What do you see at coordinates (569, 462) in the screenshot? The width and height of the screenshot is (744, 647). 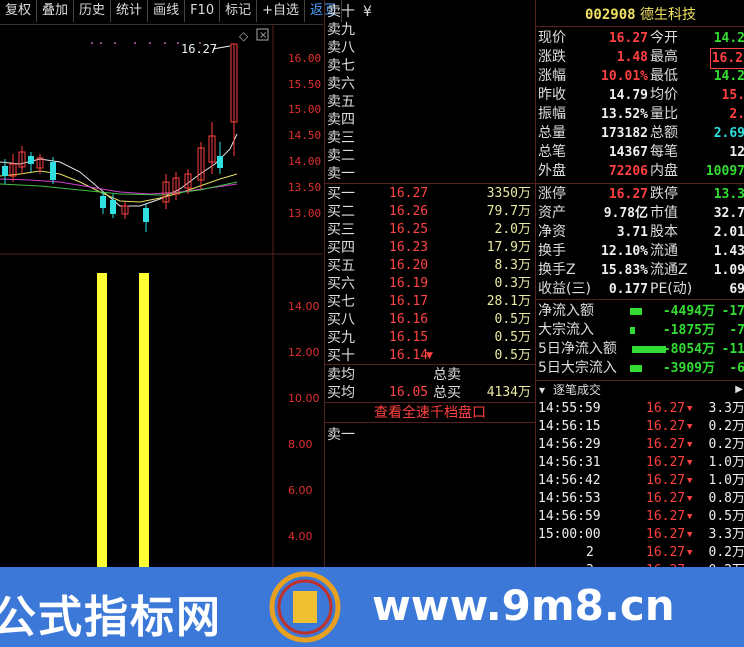 I see `tick-time: 14:56:31` at bounding box center [569, 462].